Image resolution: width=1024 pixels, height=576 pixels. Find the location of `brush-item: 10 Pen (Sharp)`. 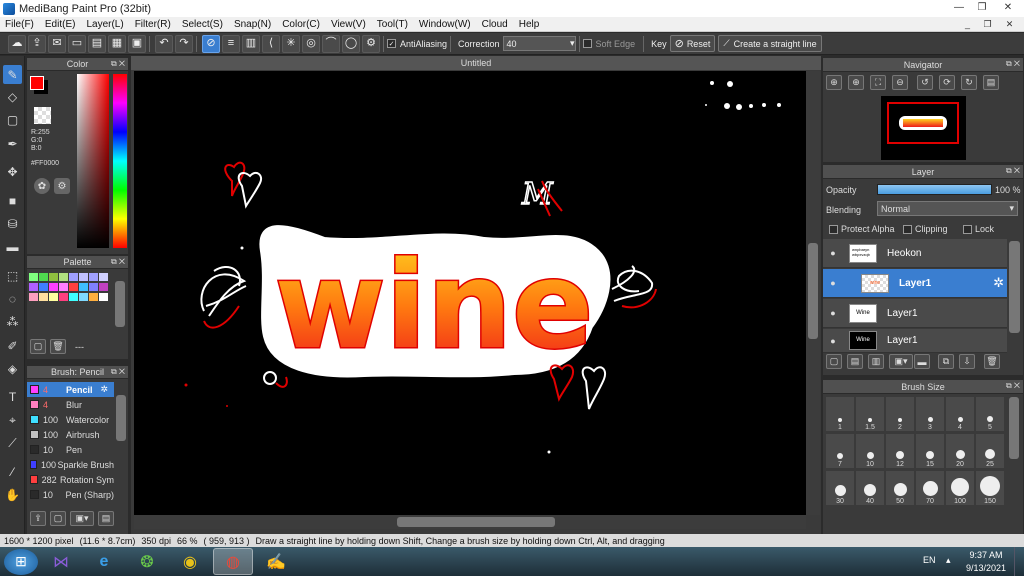

brush-item: 10 Pen (Sharp) is located at coordinates (70, 494).